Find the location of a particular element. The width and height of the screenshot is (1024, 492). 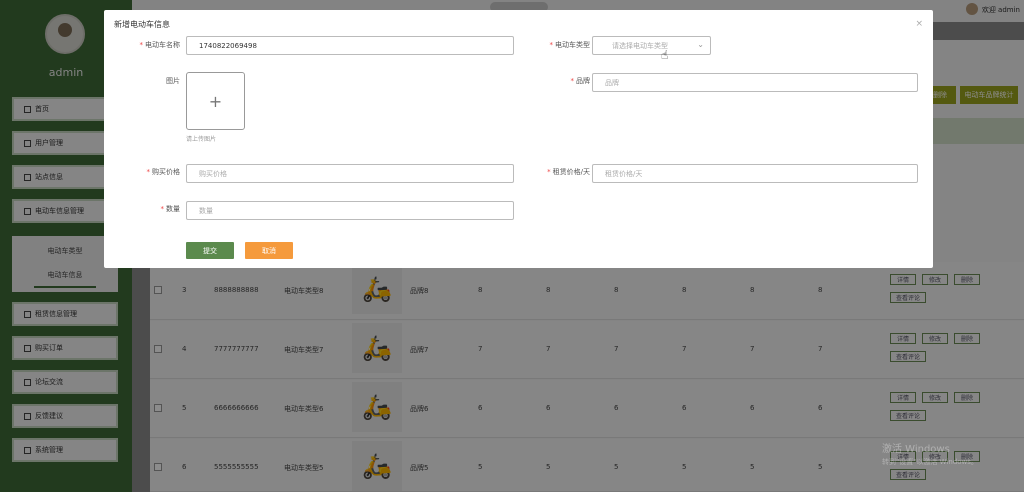

image-upload: + is located at coordinates (215, 101).